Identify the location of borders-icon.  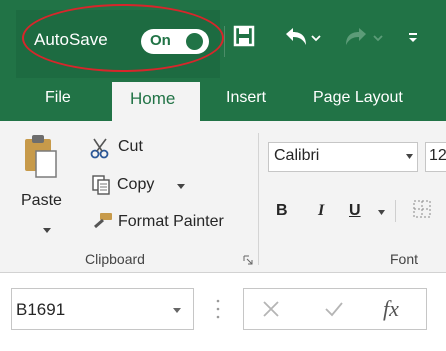
(422, 210).